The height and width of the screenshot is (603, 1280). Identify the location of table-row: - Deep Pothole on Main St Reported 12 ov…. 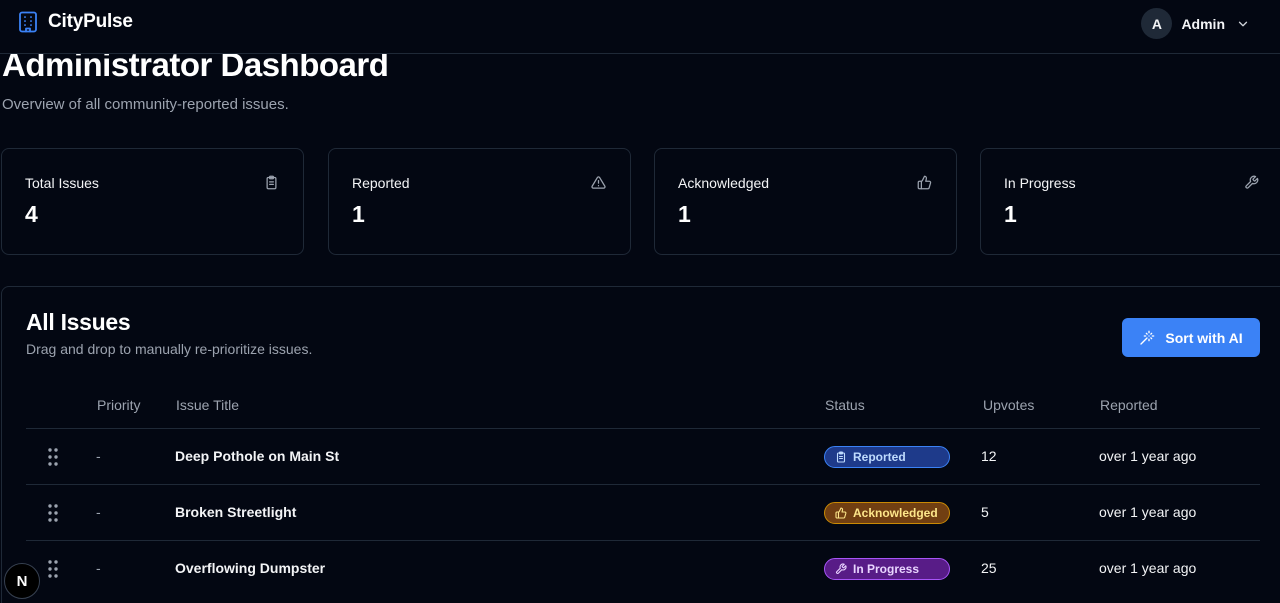
(643, 456).